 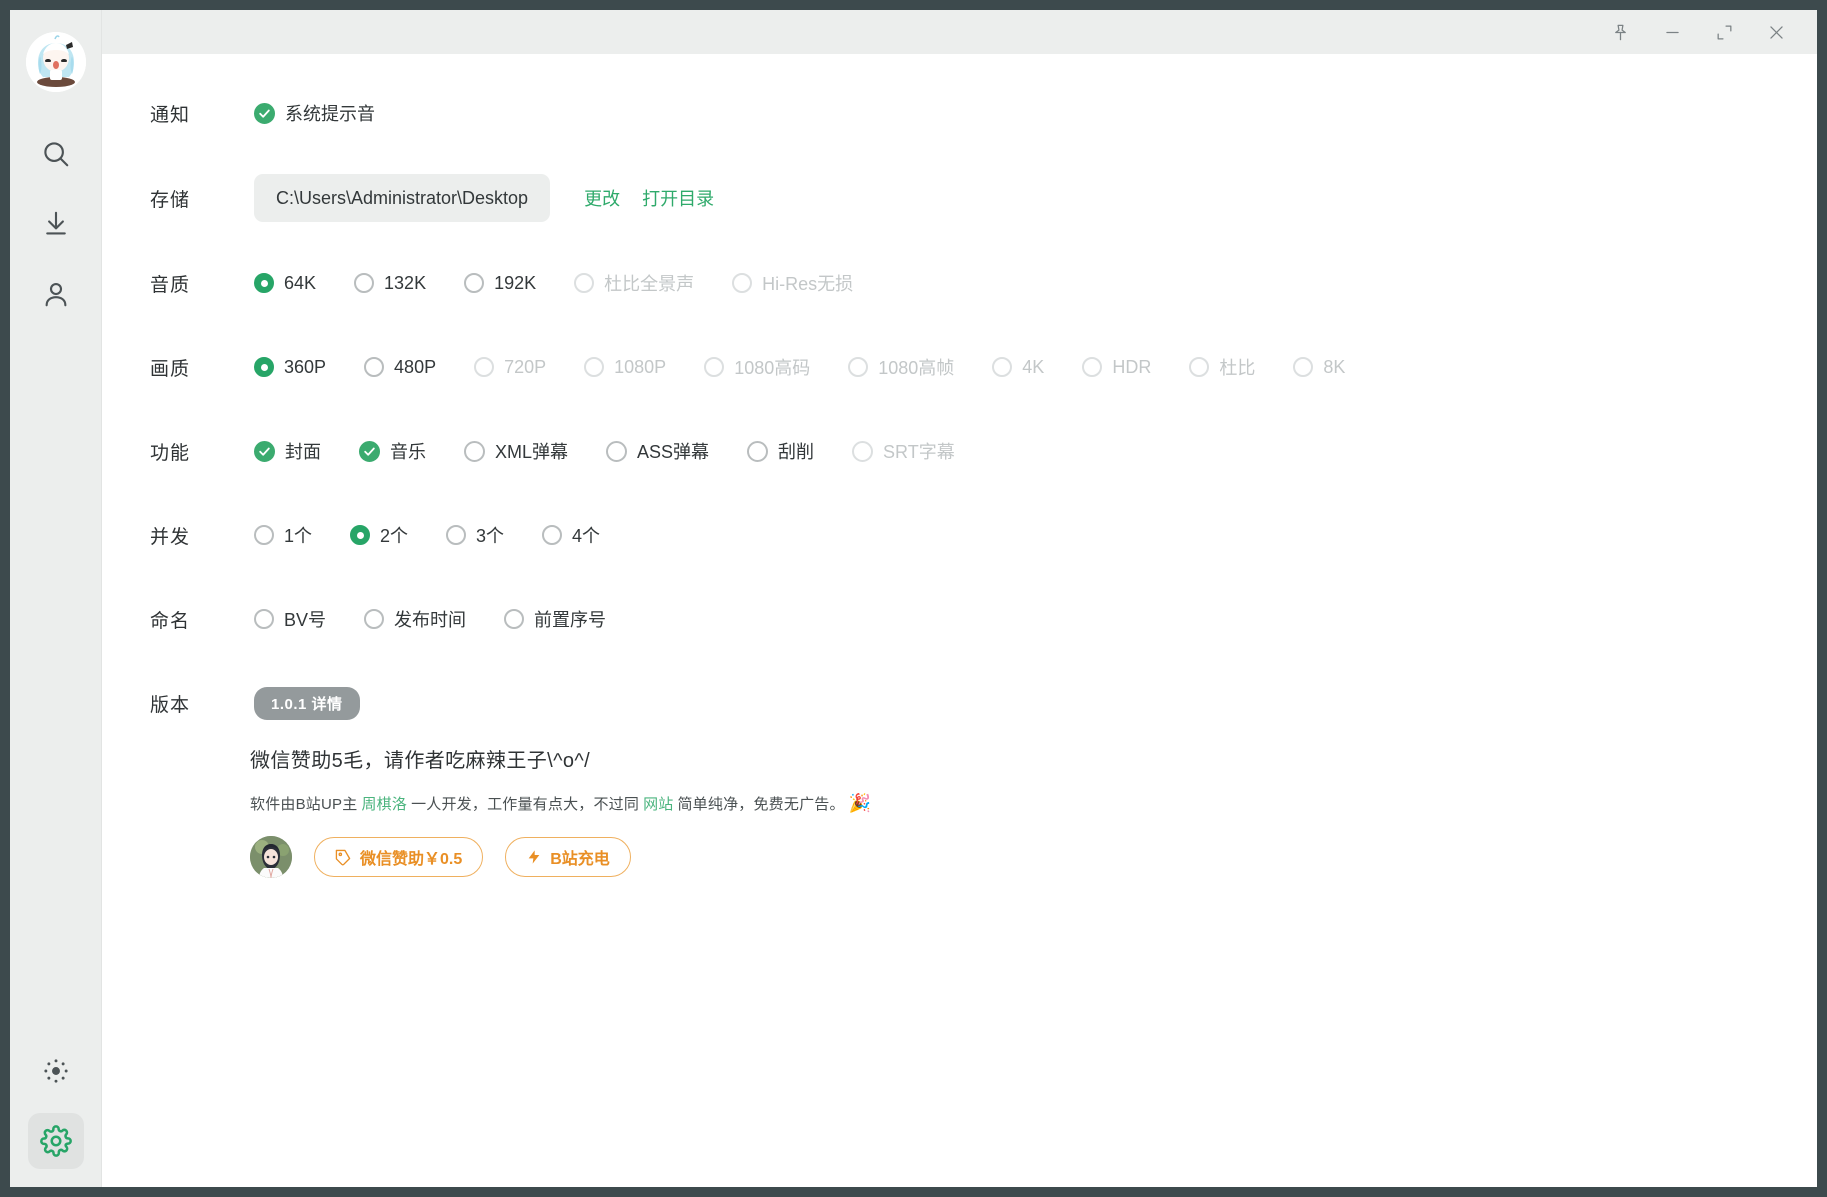 I want to click on maximize-icon, so click(x=1724, y=32).